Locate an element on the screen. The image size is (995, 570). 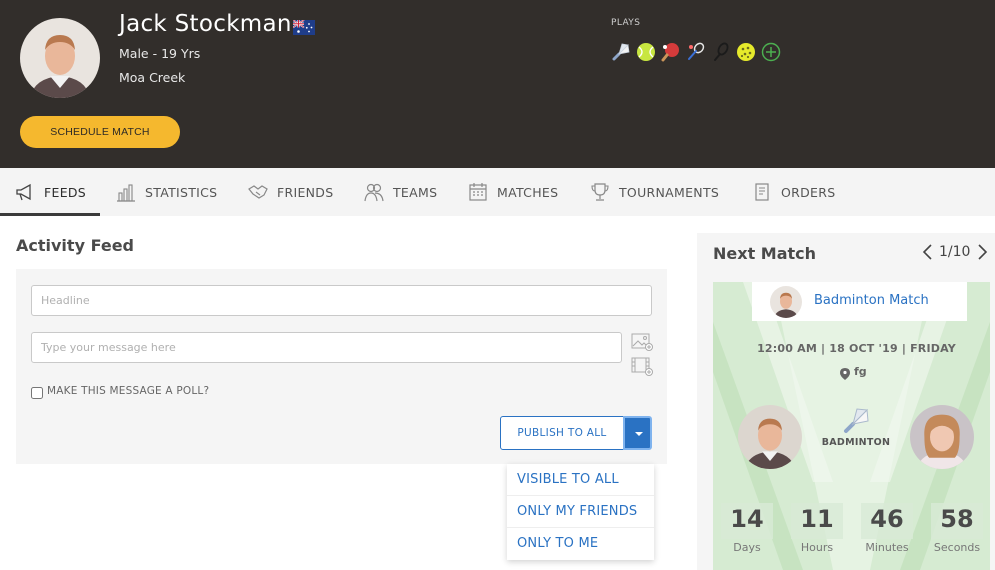
message-input is located at coordinates (326, 347).